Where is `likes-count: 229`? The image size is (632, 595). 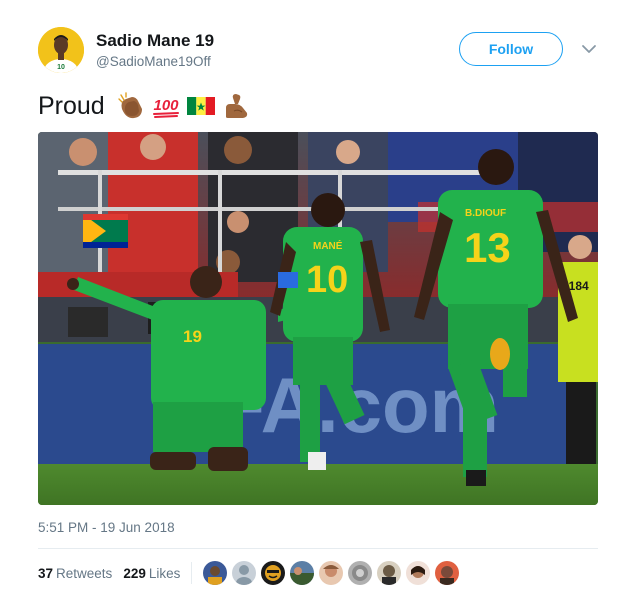 likes-count: 229 is located at coordinates (134, 573).